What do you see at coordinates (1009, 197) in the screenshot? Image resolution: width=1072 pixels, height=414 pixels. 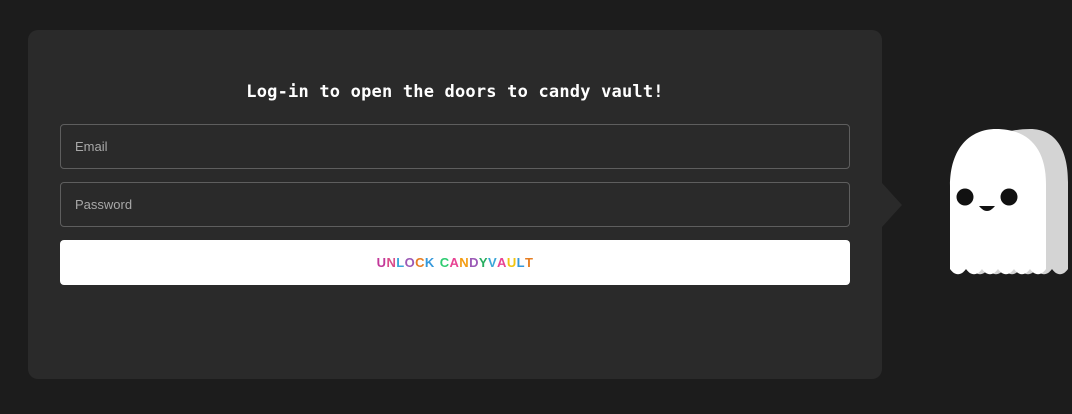 I see `ghost-right-eye` at bounding box center [1009, 197].